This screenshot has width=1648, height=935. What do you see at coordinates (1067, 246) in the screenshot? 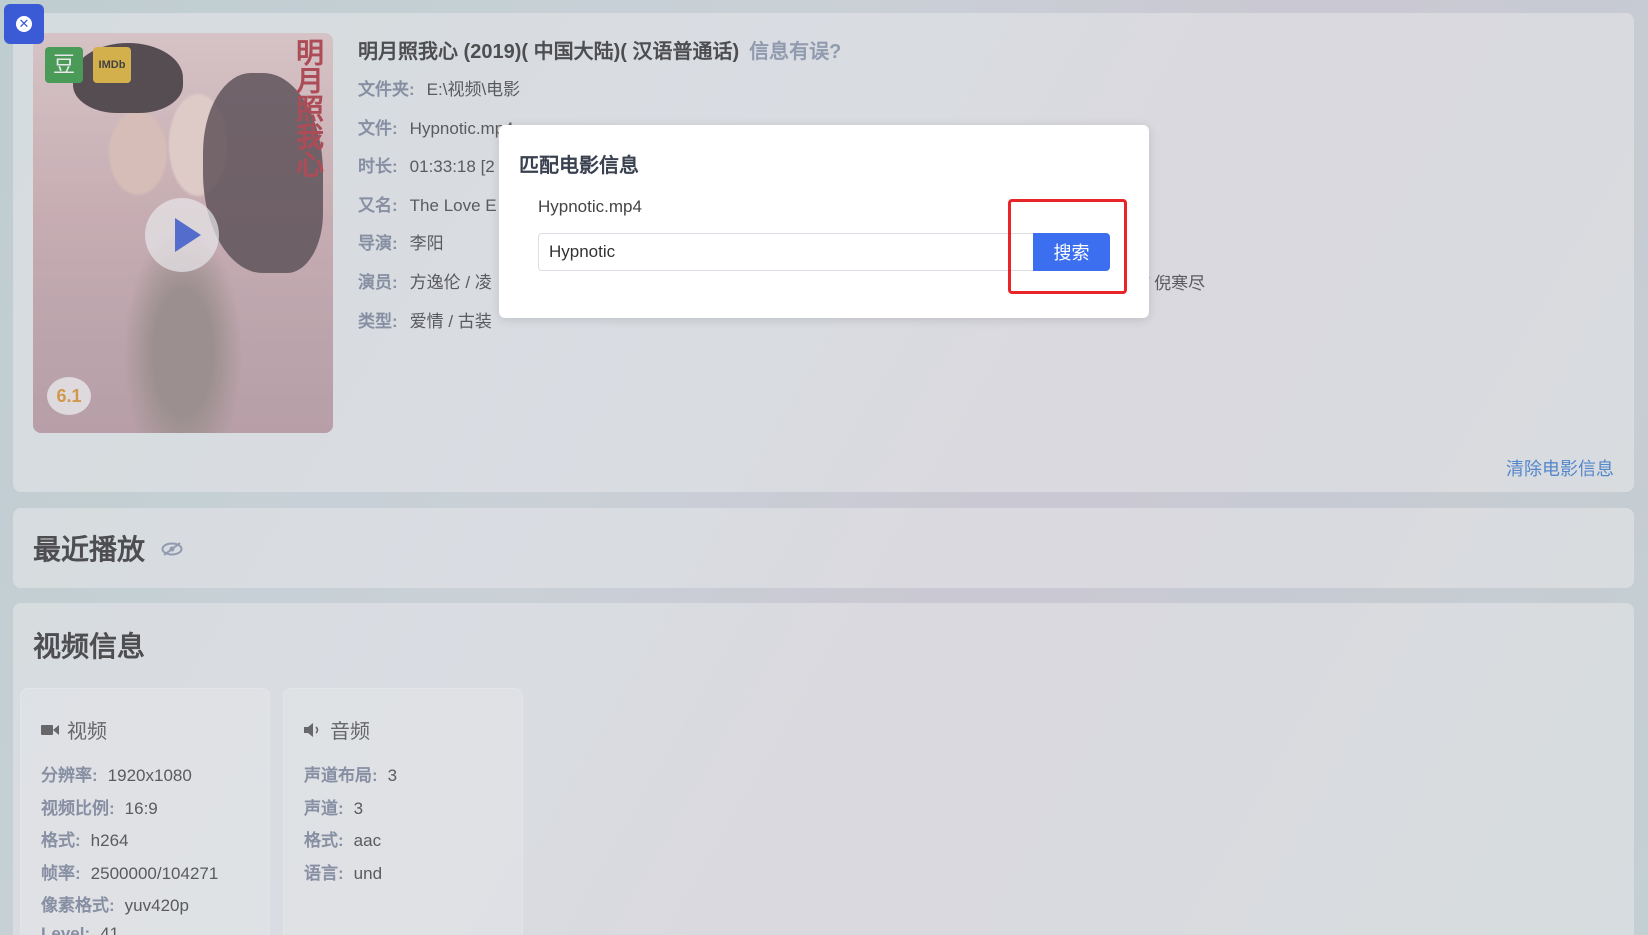
I see `highlight-annotation` at bounding box center [1067, 246].